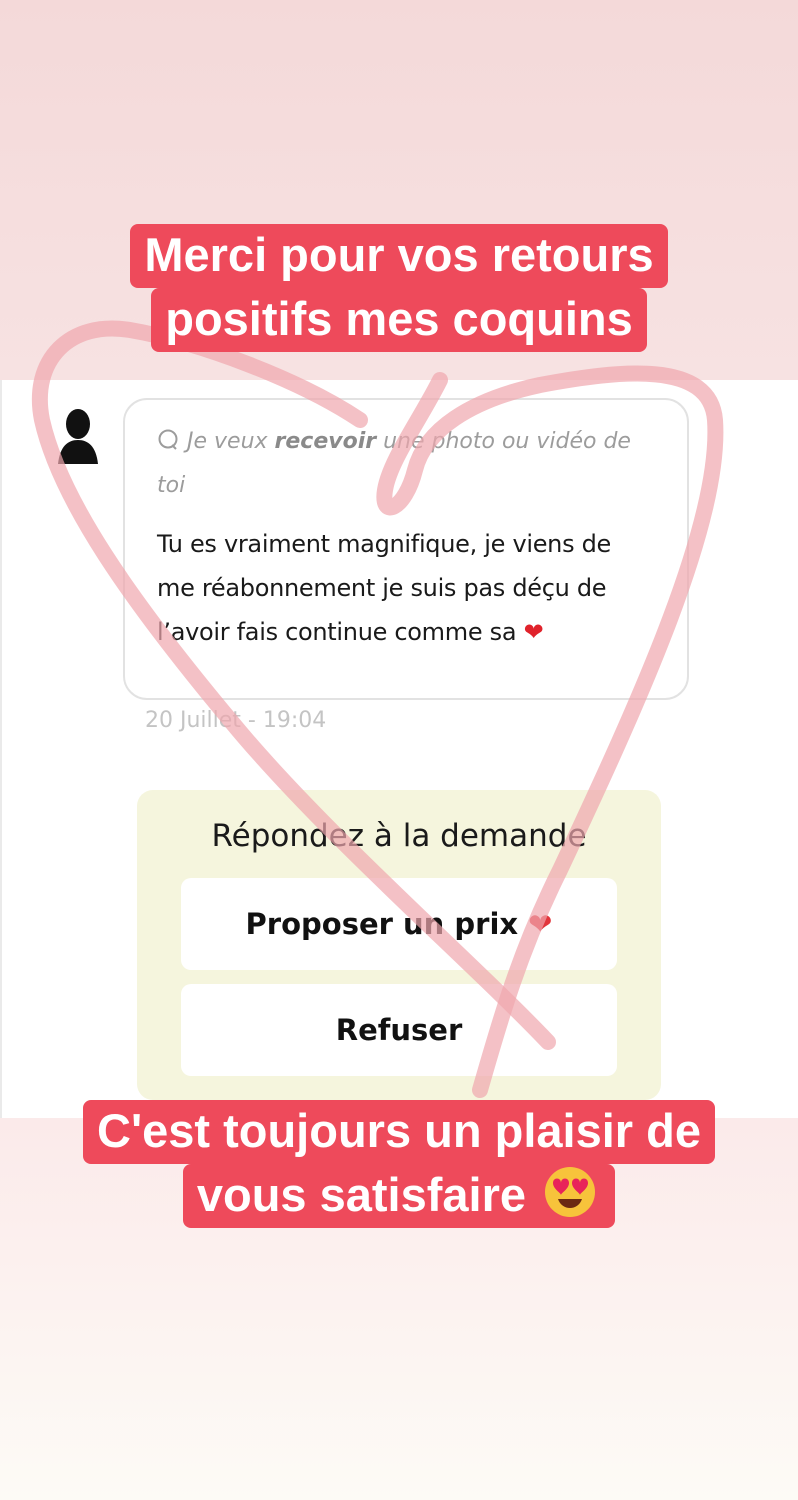  What do you see at coordinates (399, 1132) in the screenshot?
I see `bottom-caption-line-1: C'est toujours un plaisir de` at bounding box center [399, 1132].